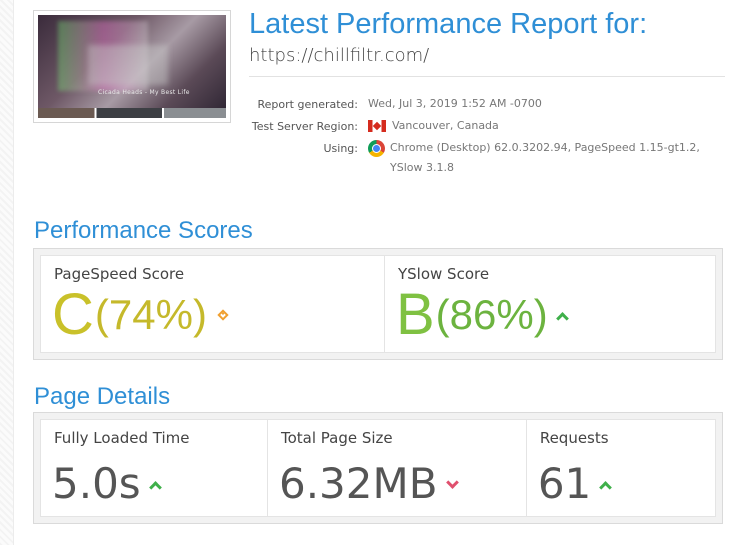 This screenshot has width=745, height=545. I want to click on thumbnail-caption: Cicada Heads - My Best Life, so click(144, 92).